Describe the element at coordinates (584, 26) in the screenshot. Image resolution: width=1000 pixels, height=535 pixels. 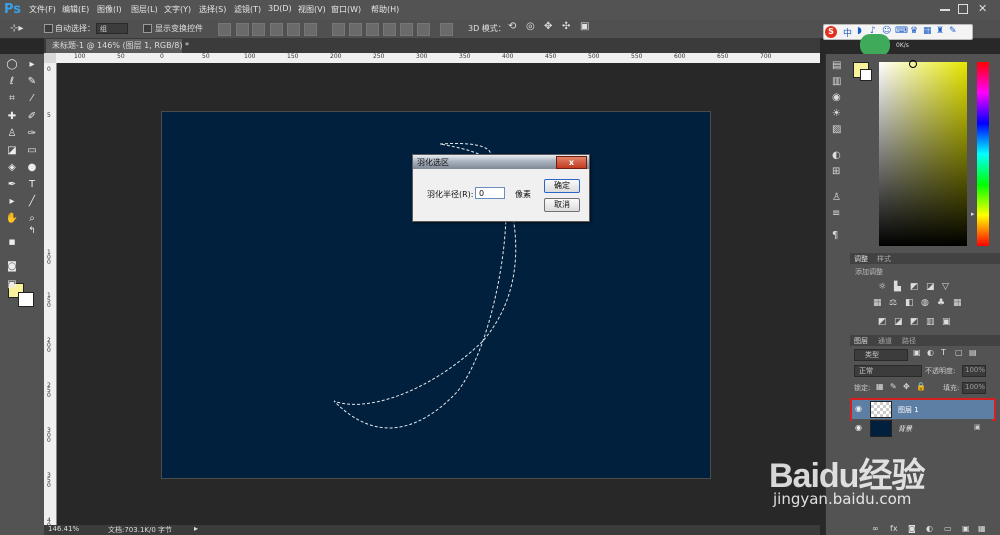
I see `scale-3d-icon: ▣` at that location.